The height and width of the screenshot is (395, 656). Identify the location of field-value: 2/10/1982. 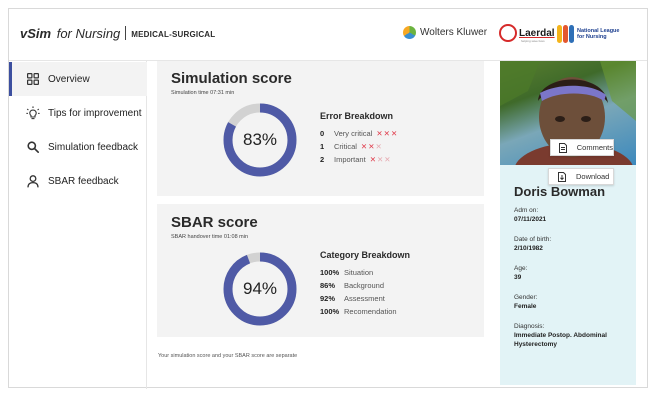
(528, 248).